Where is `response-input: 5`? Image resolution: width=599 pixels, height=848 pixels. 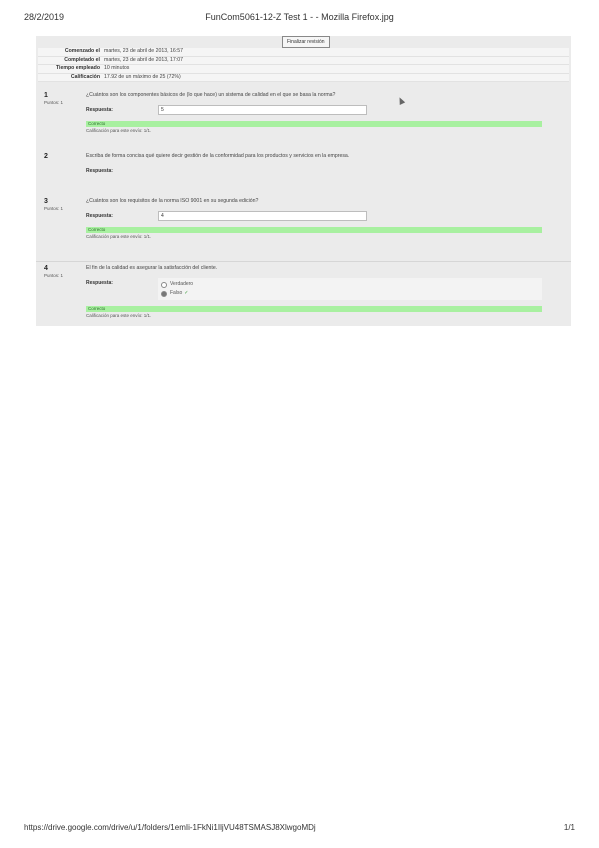 response-input: 5 is located at coordinates (262, 110).